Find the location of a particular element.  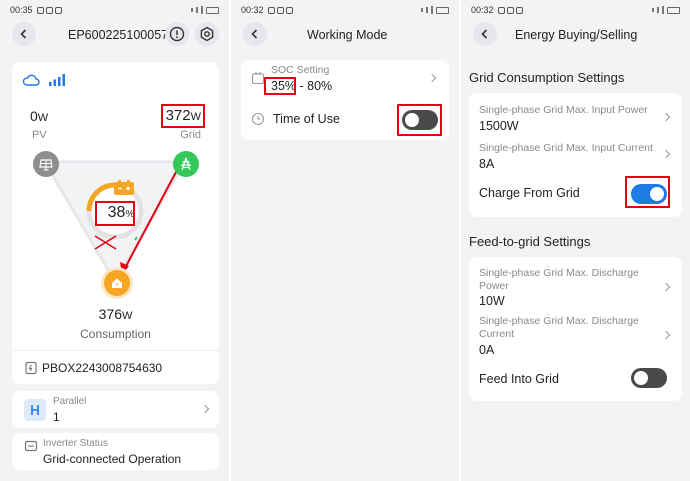

feed-into-grid-row: Feed Into Grid is located at coordinates (575, 382).